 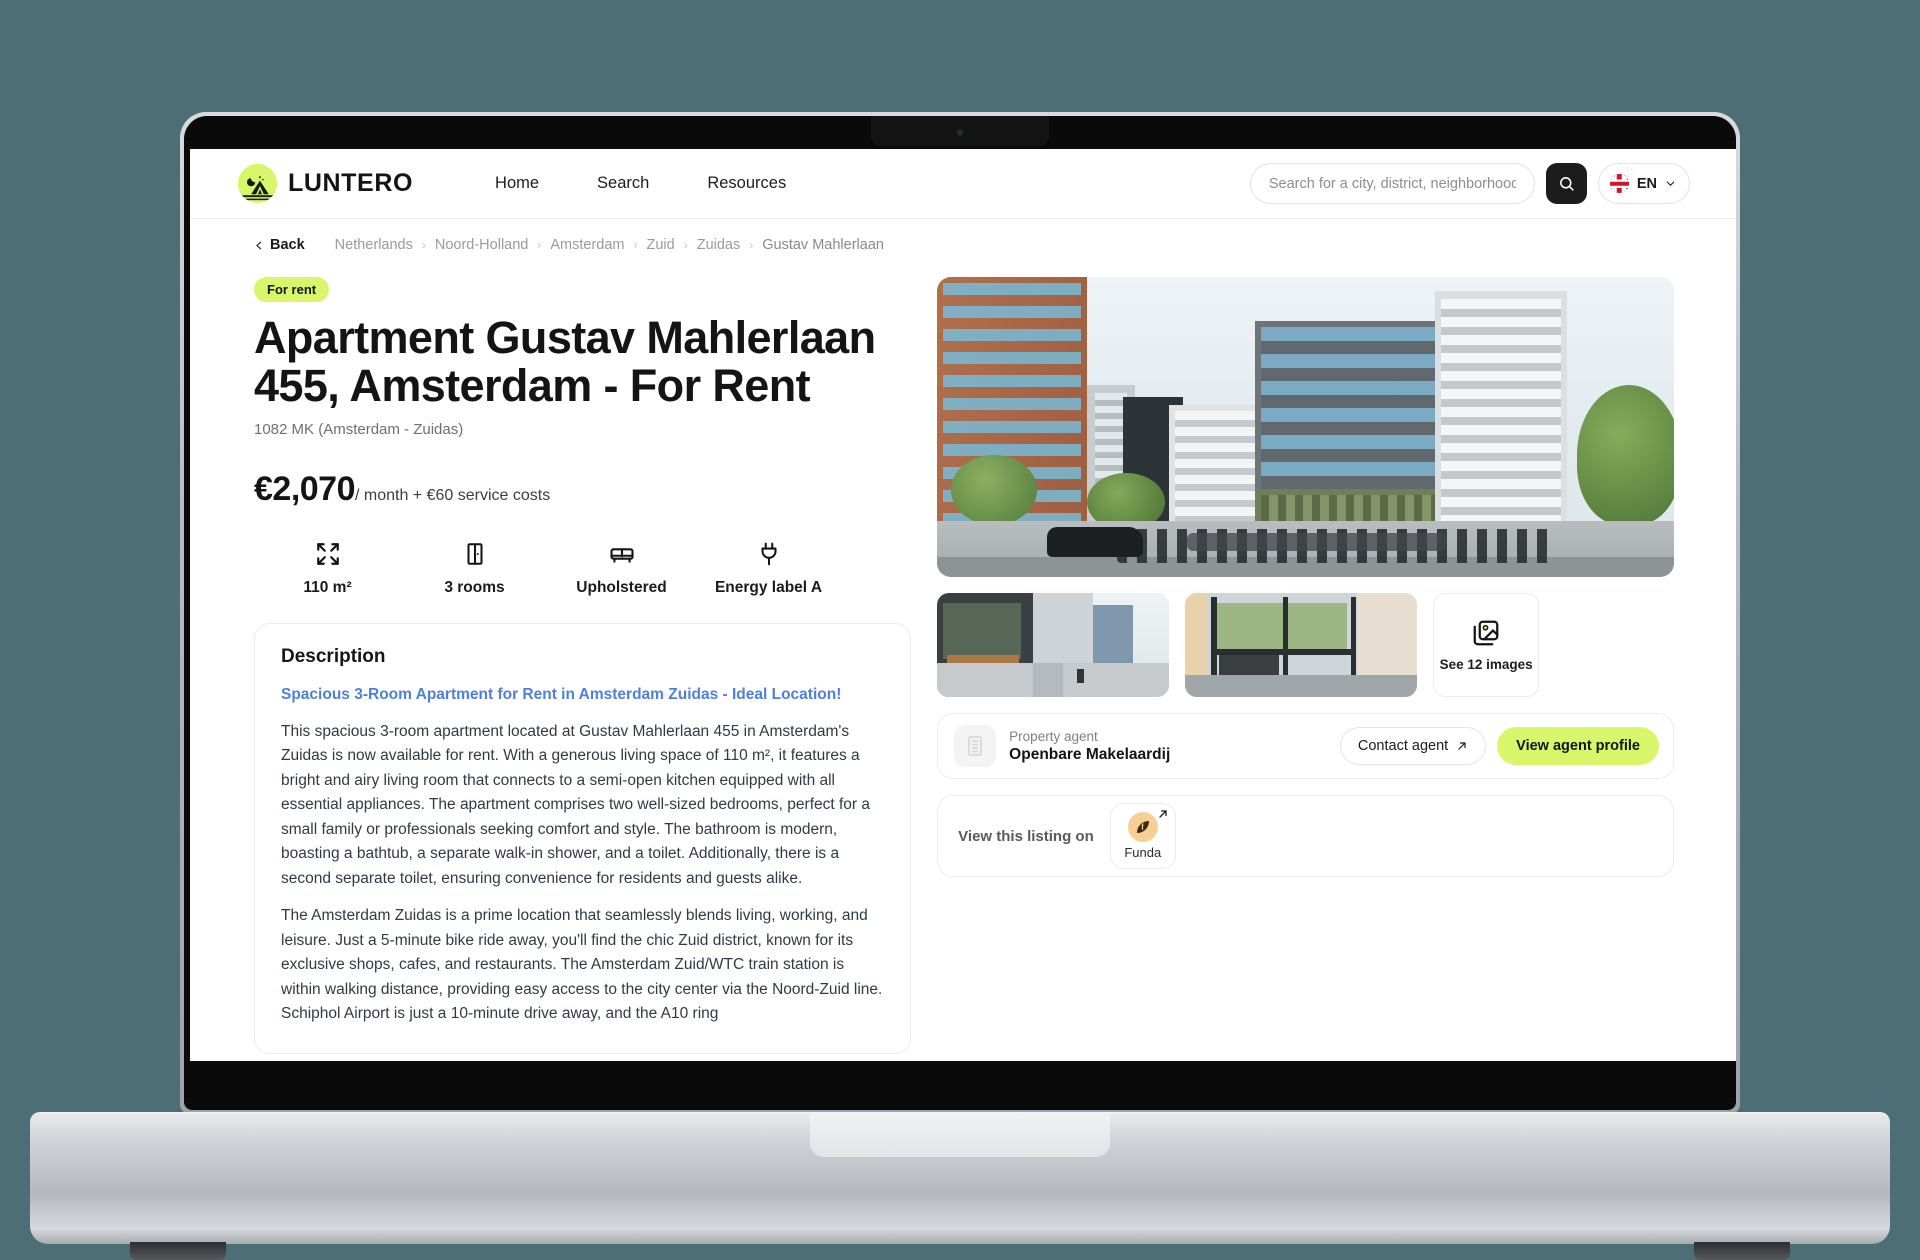 What do you see at coordinates (1619, 183) in the screenshot?
I see `uk-flag-icon` at bounding box center [1619, 183].